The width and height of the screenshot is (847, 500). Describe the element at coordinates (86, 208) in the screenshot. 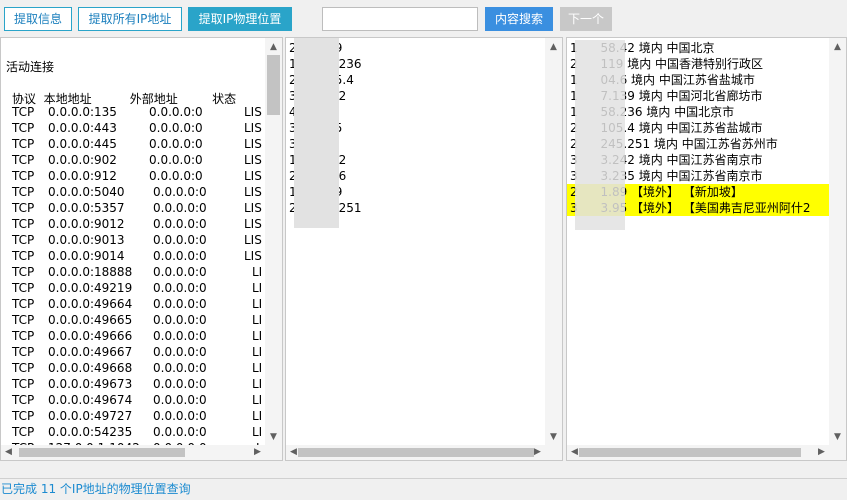

I see `local-address-cell: 0.0.0.0:5357` at that location.